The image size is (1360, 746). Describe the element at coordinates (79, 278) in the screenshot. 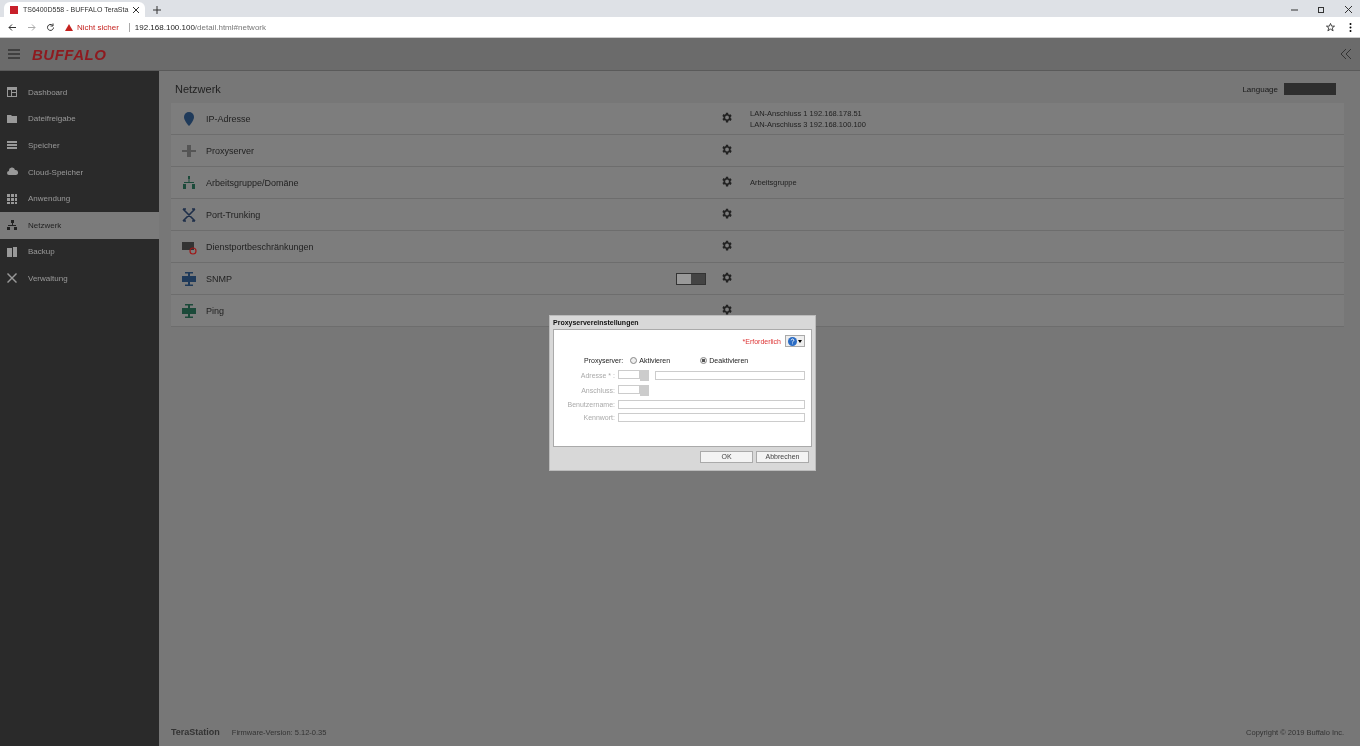

I see `sidebar-item: Verwaltung` at that location.